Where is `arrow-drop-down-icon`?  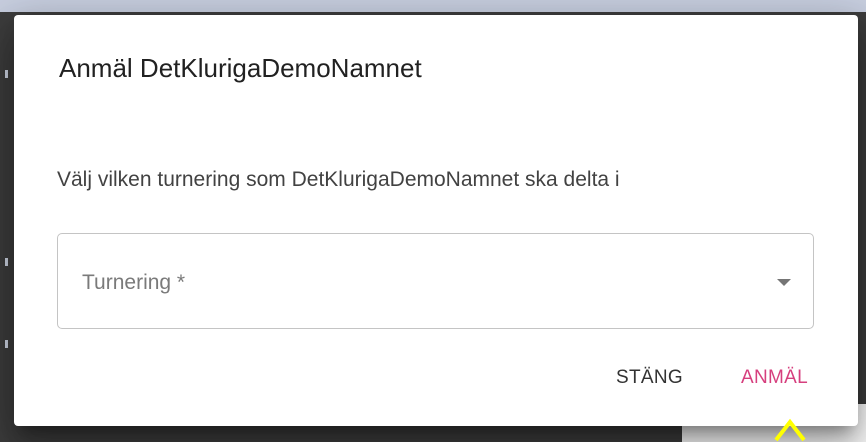
arrow-drop-down-icon is located at coordinates (784, 282).